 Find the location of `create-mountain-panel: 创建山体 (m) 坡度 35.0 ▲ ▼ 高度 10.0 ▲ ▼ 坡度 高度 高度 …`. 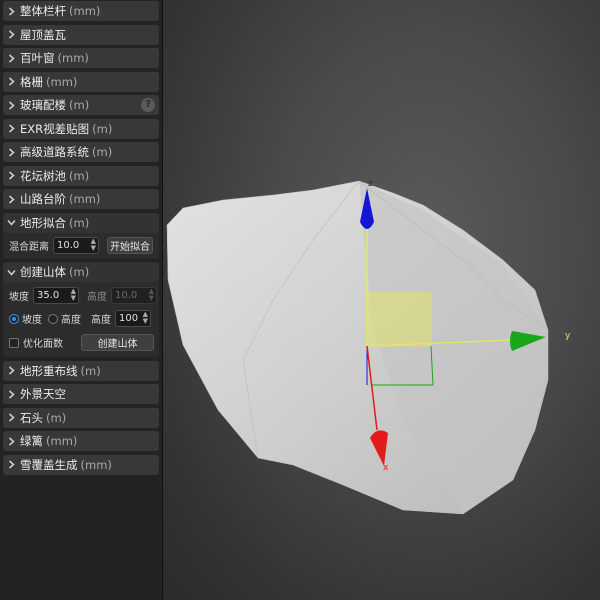

create-mountain-panel: 创建山体 (m) 坡度 35.0 ▲ ▼ 高度 10.0 ▲ ▼ 坡度 高度 高度 … is located at coordinates (81, 309).